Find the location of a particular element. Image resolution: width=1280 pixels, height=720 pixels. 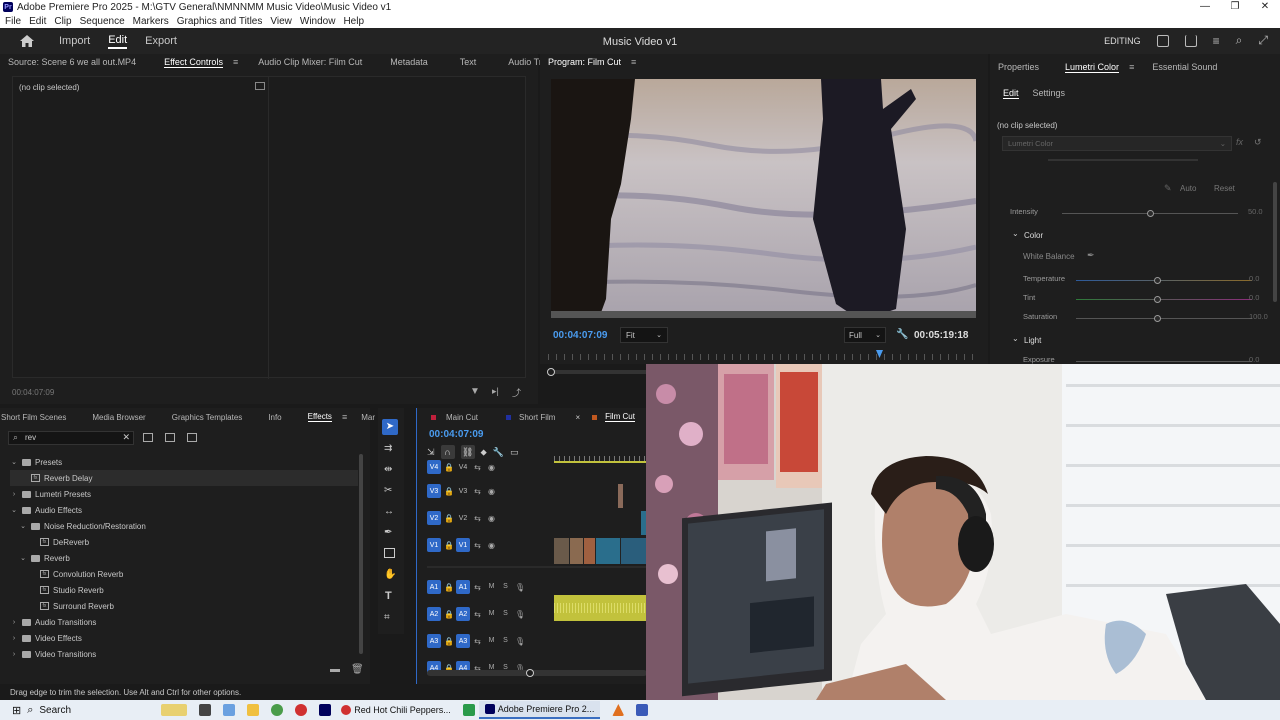

timeline-zoom-bar is located at coordinates (537, 673).